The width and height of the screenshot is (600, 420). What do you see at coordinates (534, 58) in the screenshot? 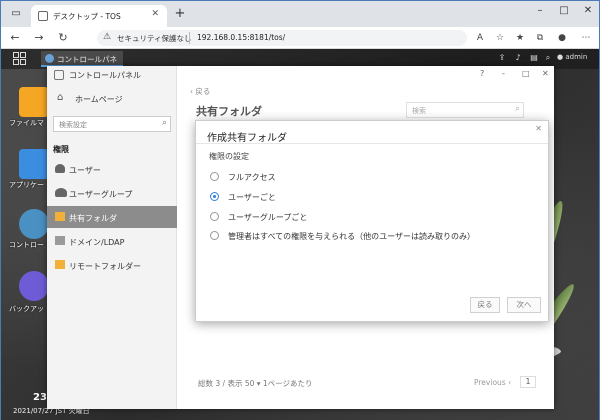
I see `chat-icon: ▤` at bounding box center [534, 58].